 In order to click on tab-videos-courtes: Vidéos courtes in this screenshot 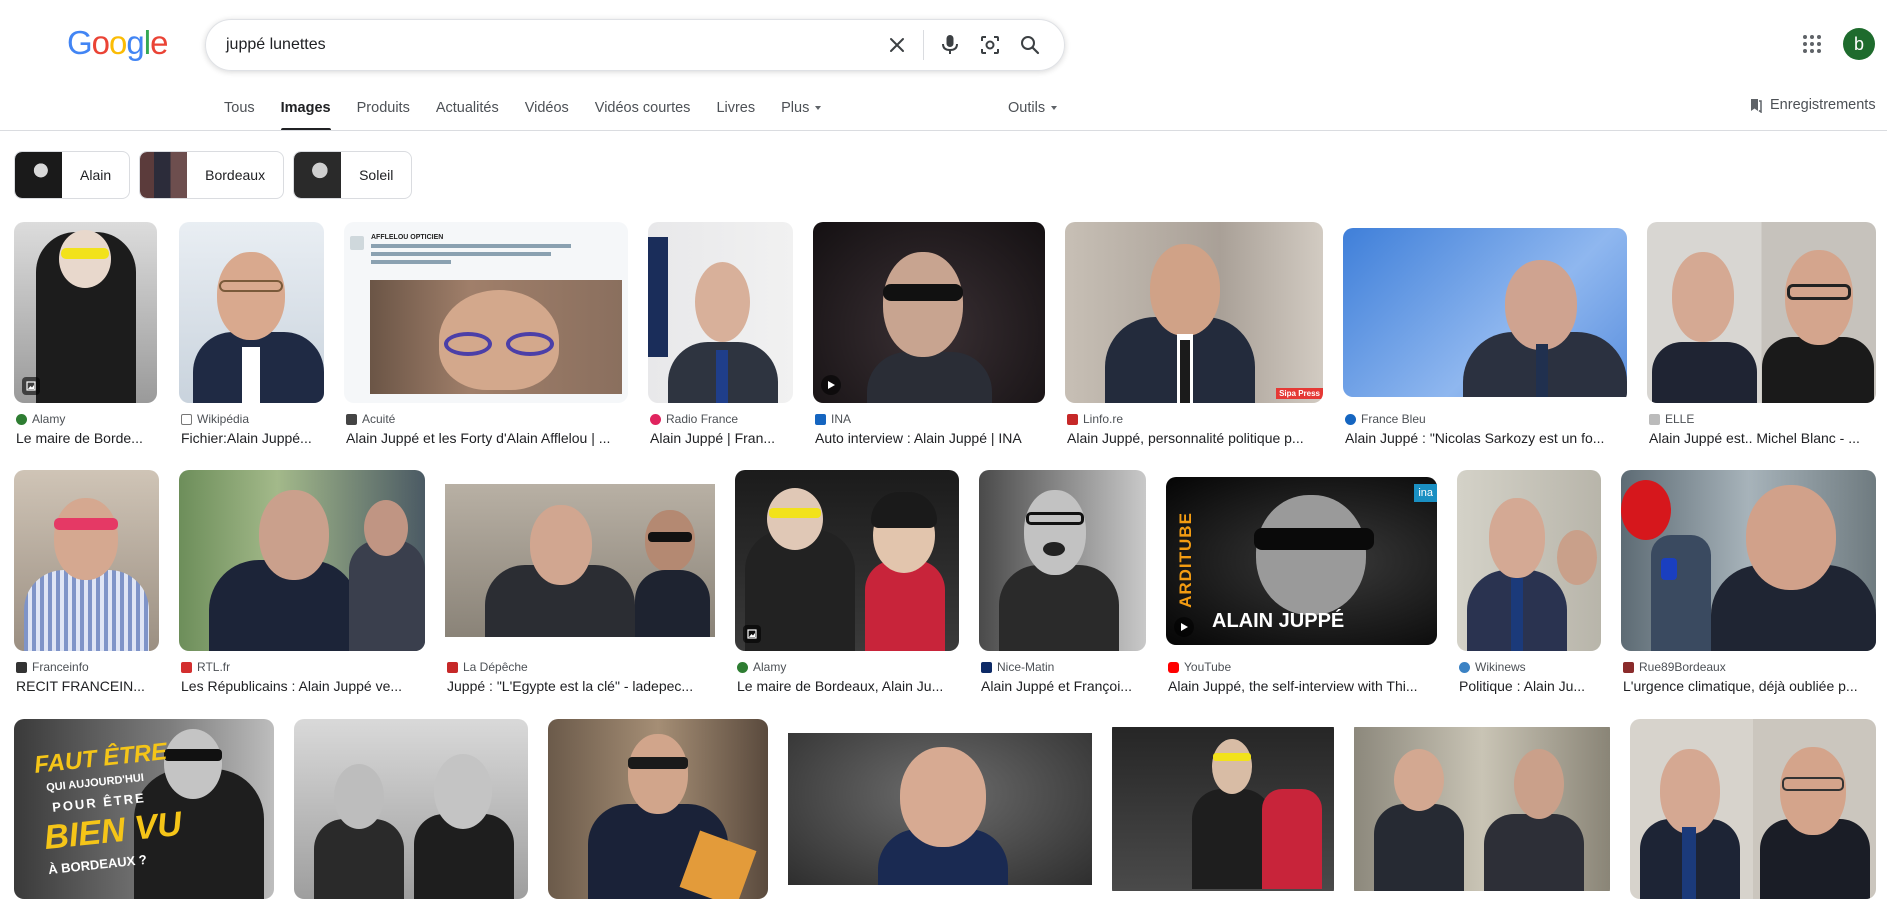, I will do `click(643, 115)`.